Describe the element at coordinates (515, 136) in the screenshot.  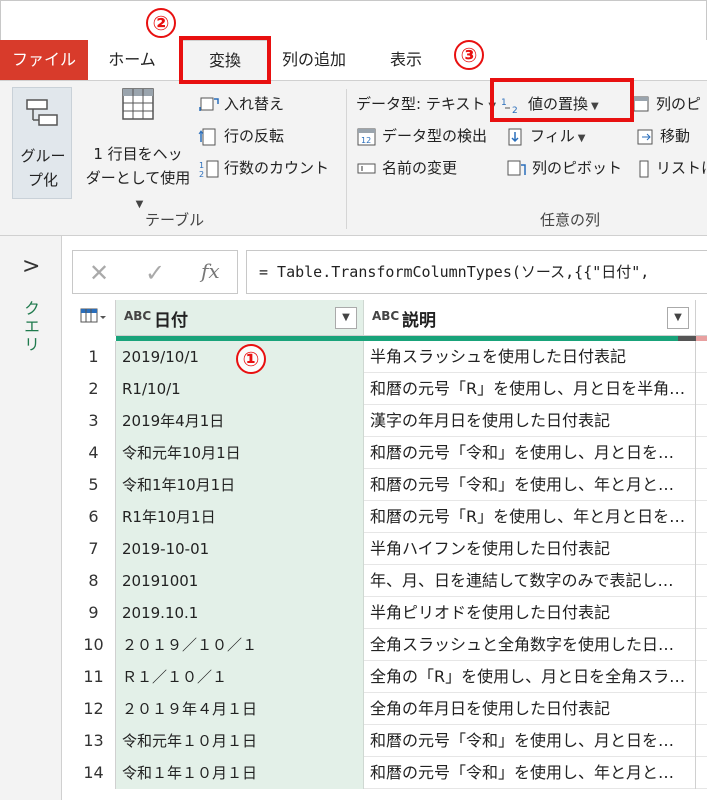
I see `fill-down-icon` at that location.